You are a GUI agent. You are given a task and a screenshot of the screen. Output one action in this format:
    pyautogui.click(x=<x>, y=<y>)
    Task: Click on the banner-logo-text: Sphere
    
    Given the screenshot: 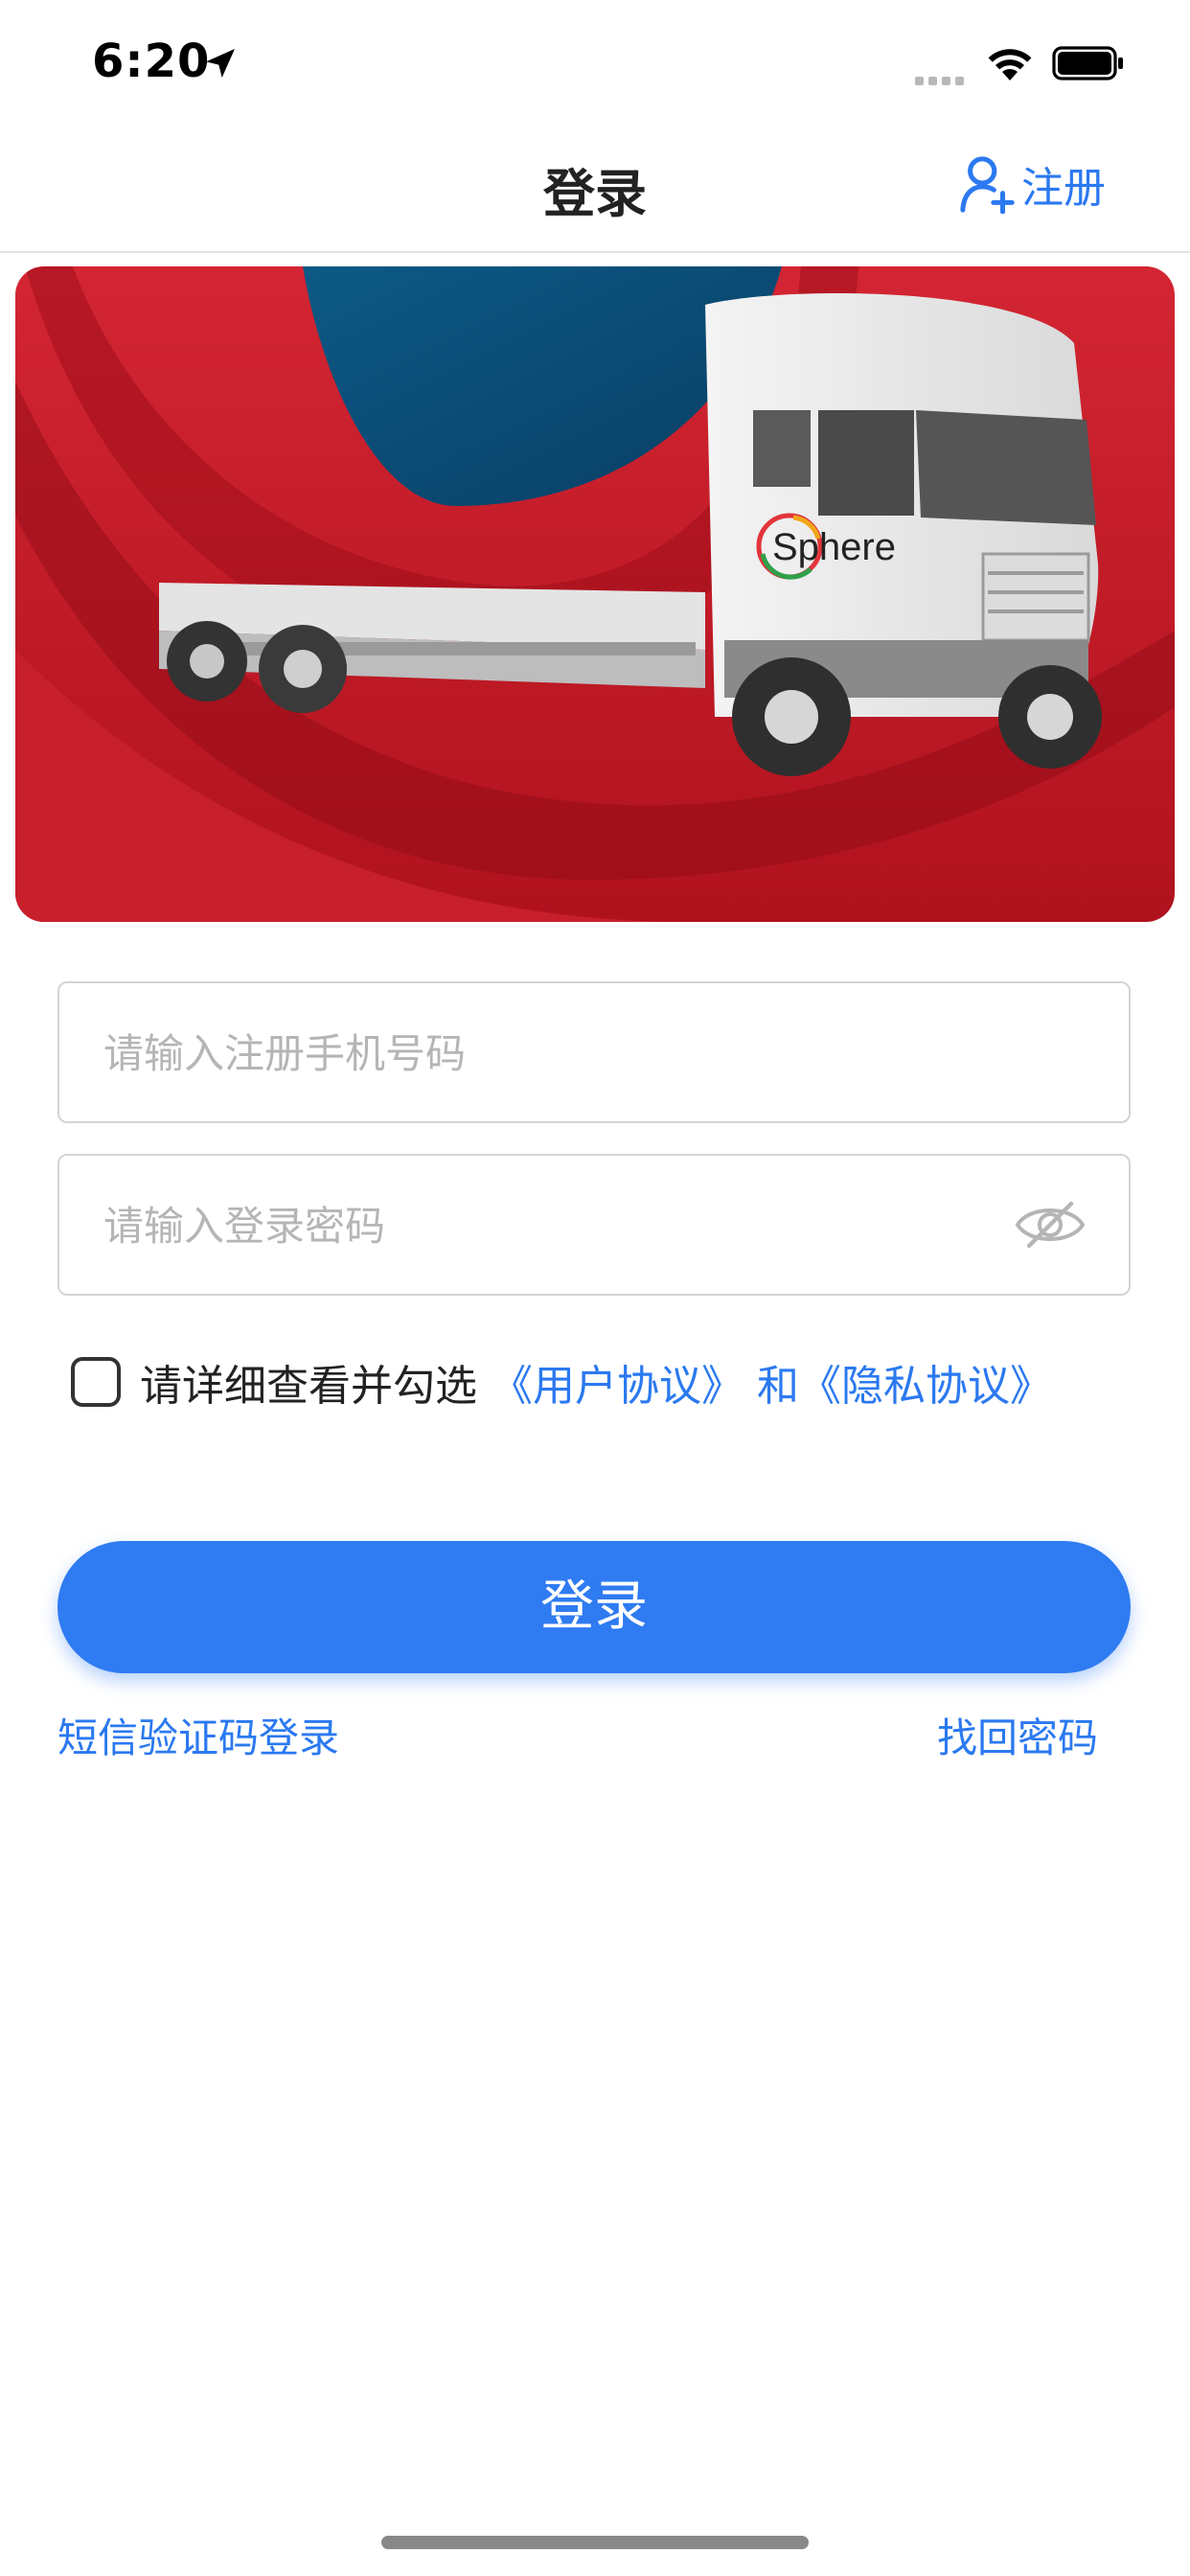 What is the action you would take?
    pyautogui.click(x=834, y=547)
    